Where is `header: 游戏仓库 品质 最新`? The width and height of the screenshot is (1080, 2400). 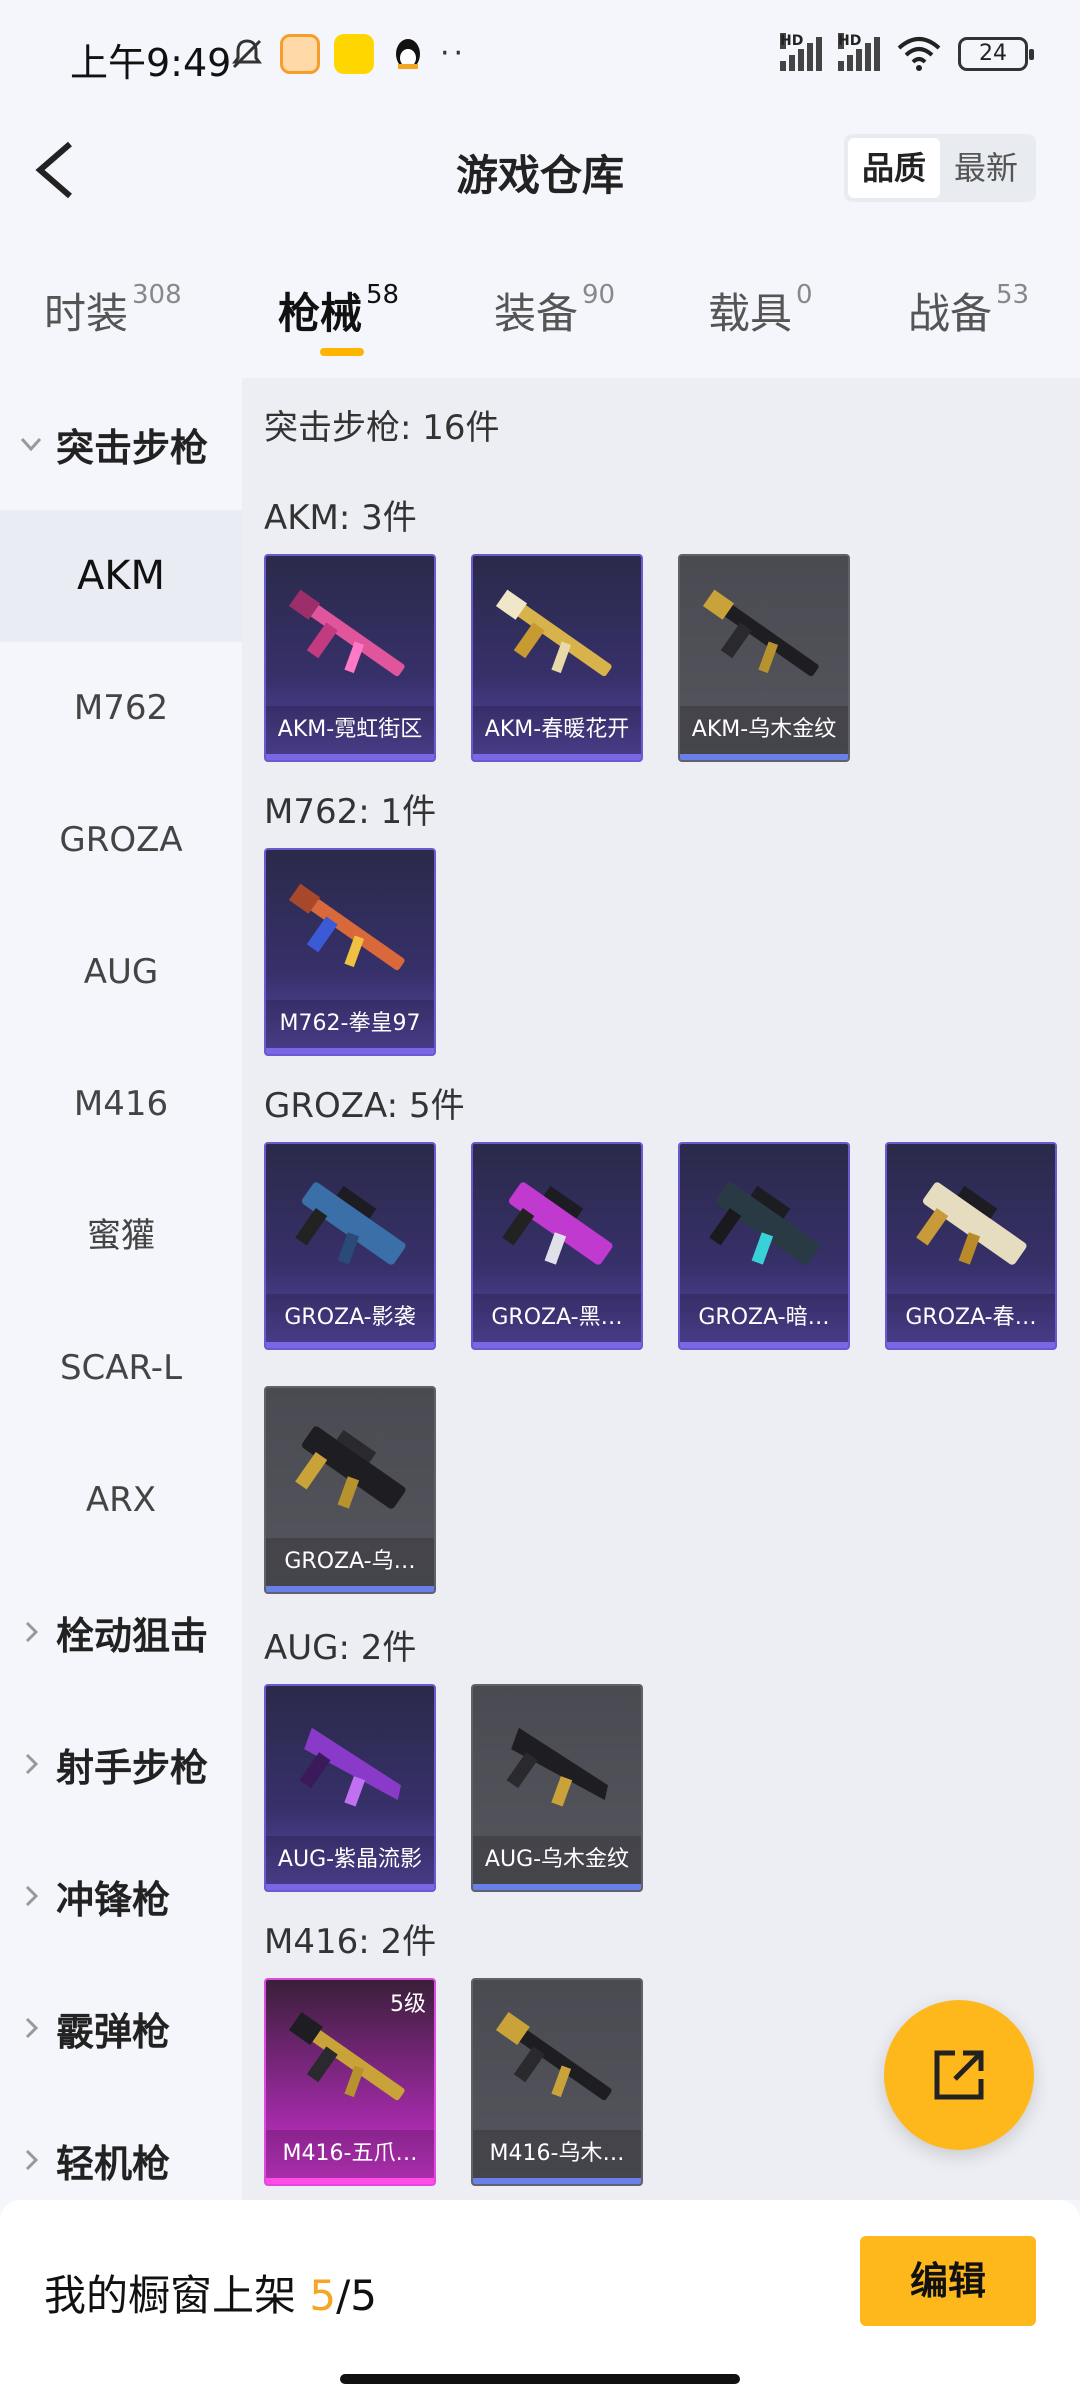
header: 游戏仓库 品质 最新 is located at coordinates (540, 170).